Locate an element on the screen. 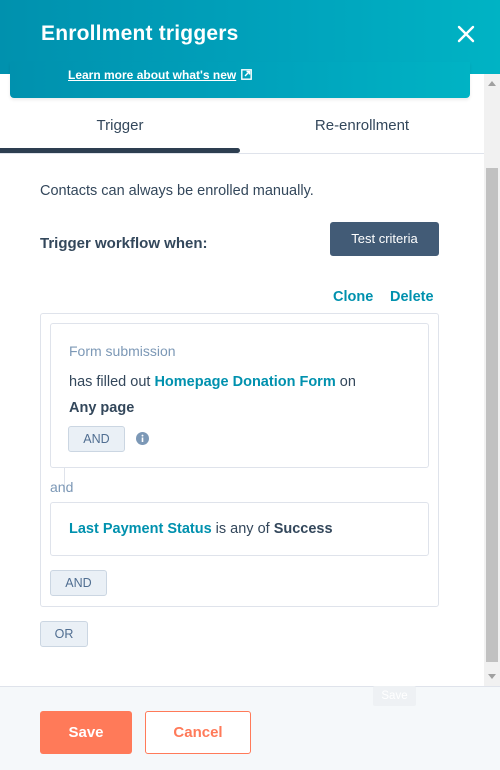  scrollbar-thumb is located at coordinates (492, 415).